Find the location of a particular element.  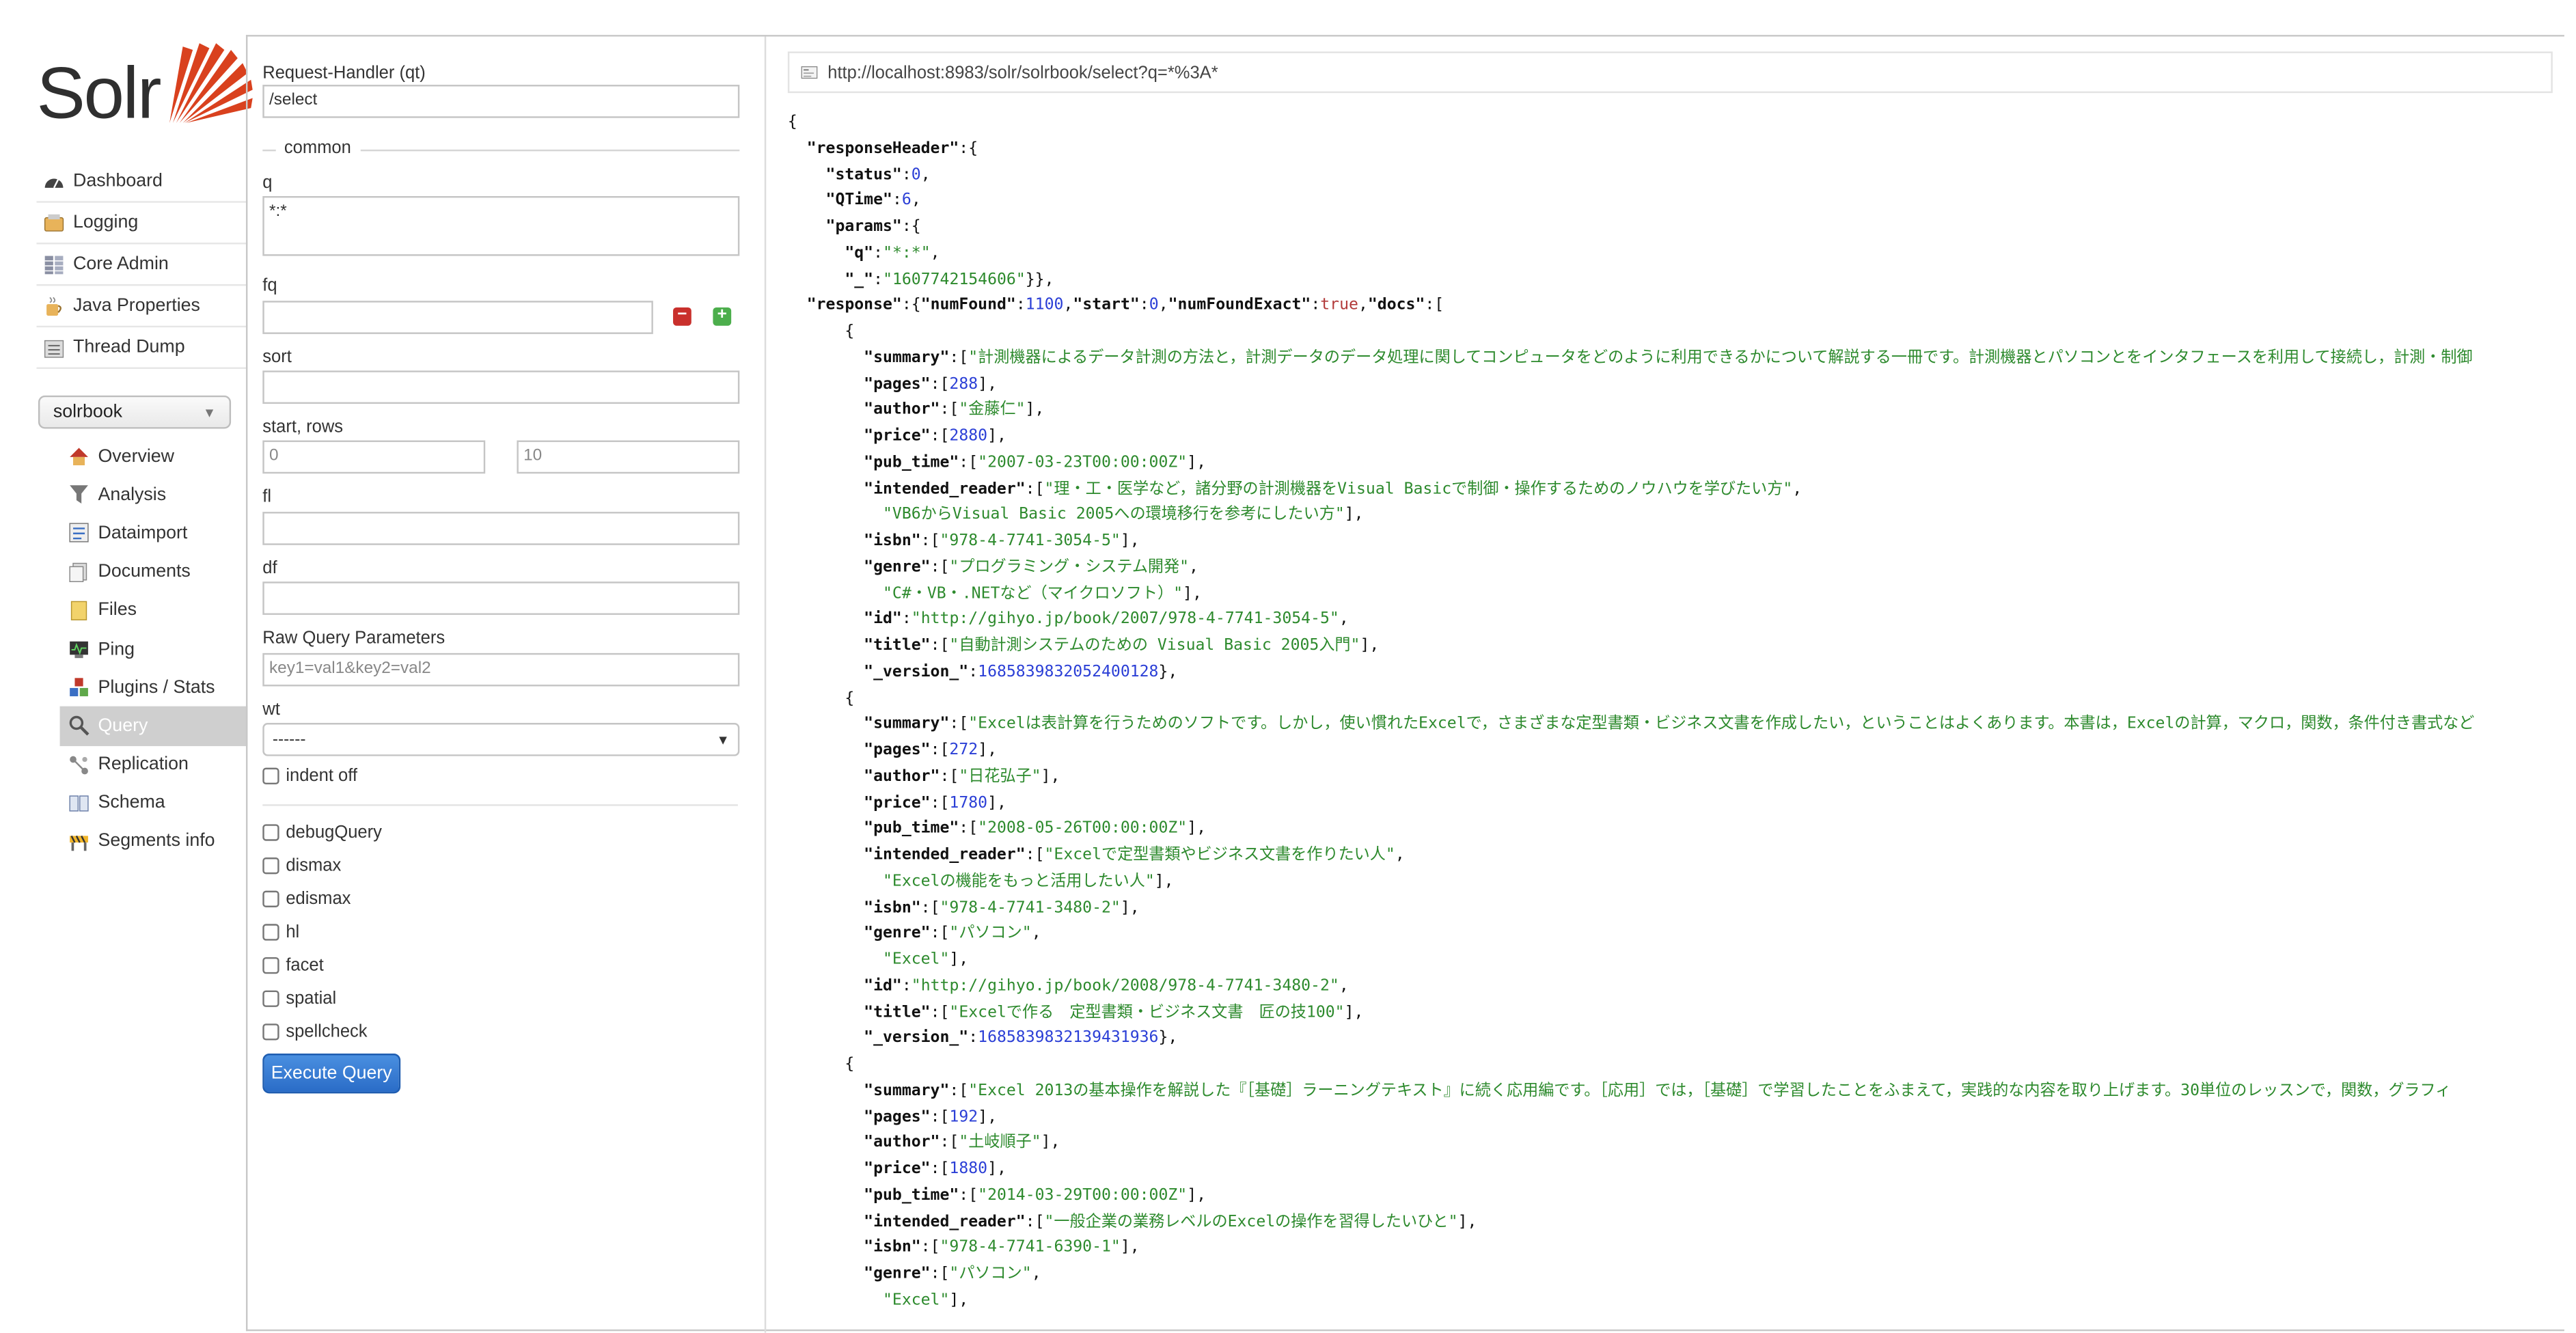

rows-input: 10 is located at coordinates (628, 457).